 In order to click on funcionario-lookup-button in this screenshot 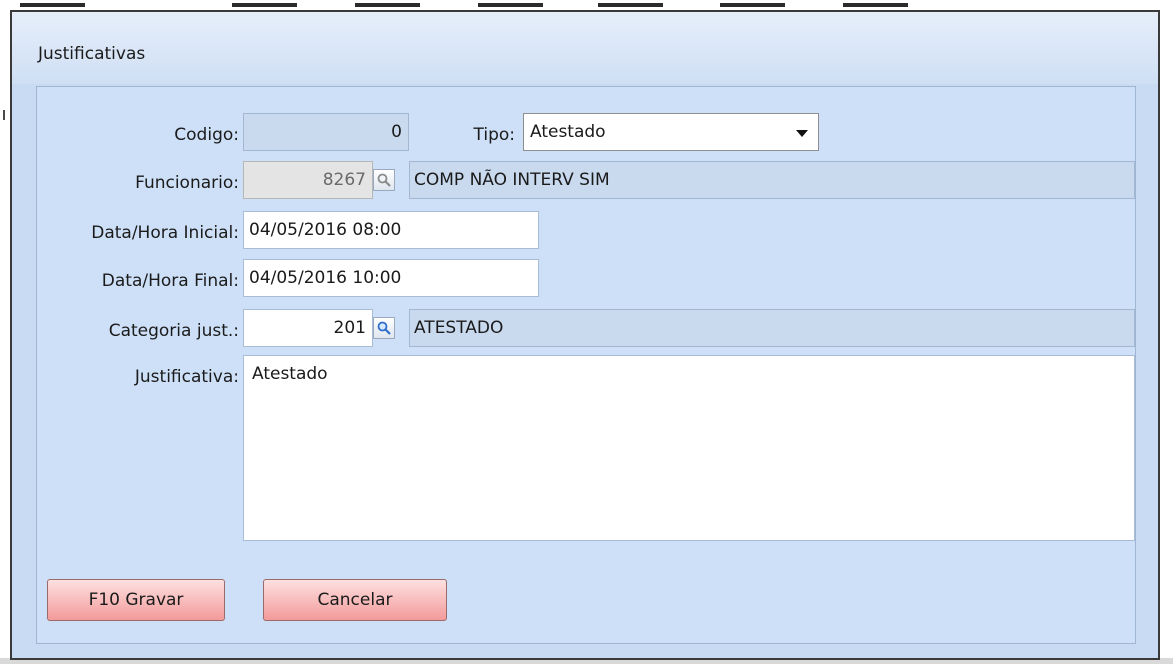, I will do `click(384, 180)`.